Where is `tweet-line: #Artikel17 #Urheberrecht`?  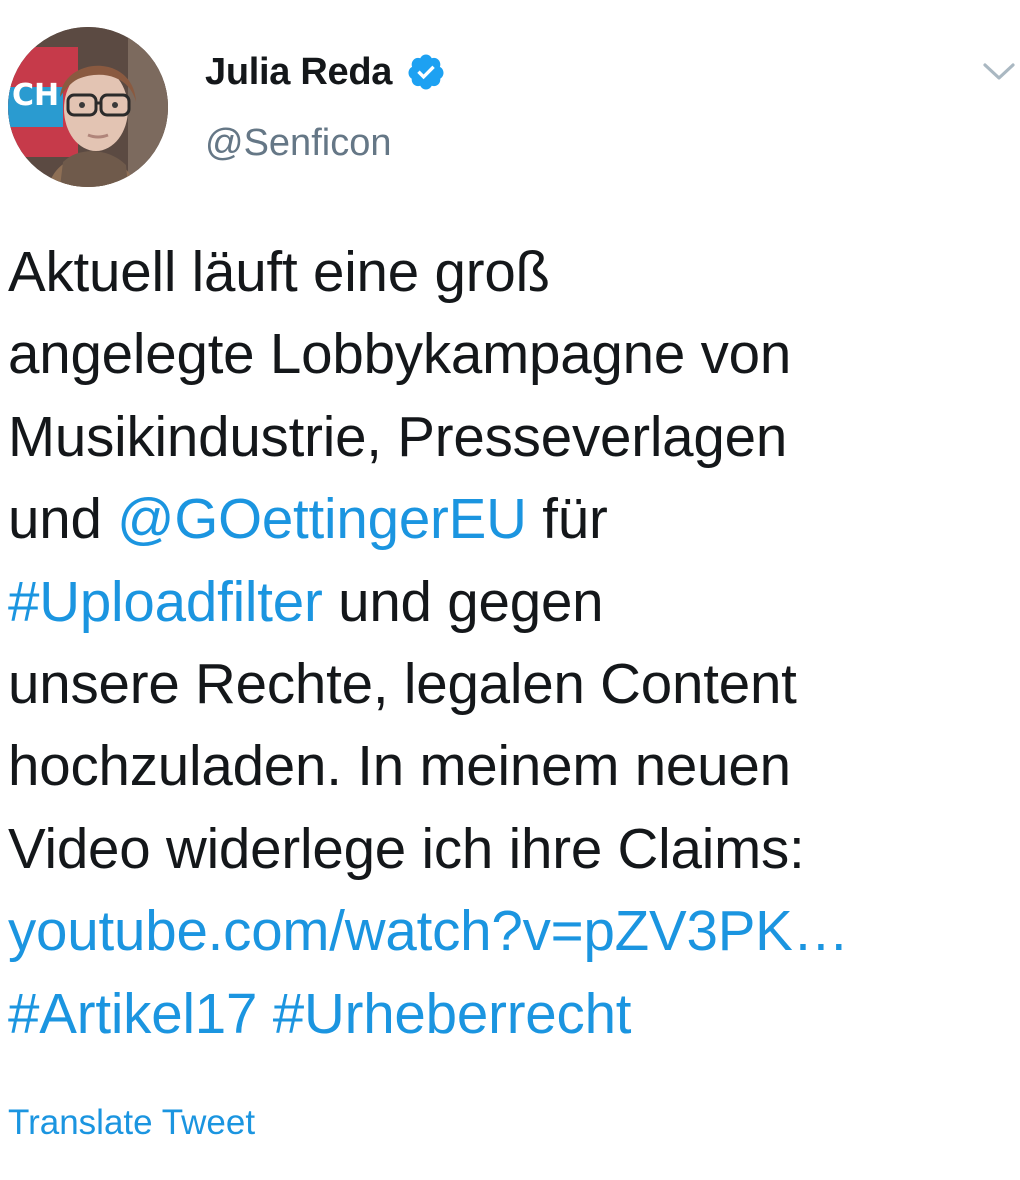
tweet-line: #Artikel17 #Urheberrecht is located at coordinates (510, 1014).